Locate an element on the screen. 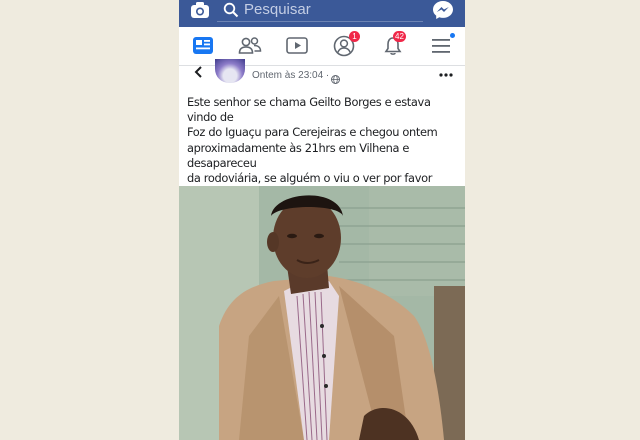 This screenshot has height=440, width=640. avatar is located at coordinates (230, 71).